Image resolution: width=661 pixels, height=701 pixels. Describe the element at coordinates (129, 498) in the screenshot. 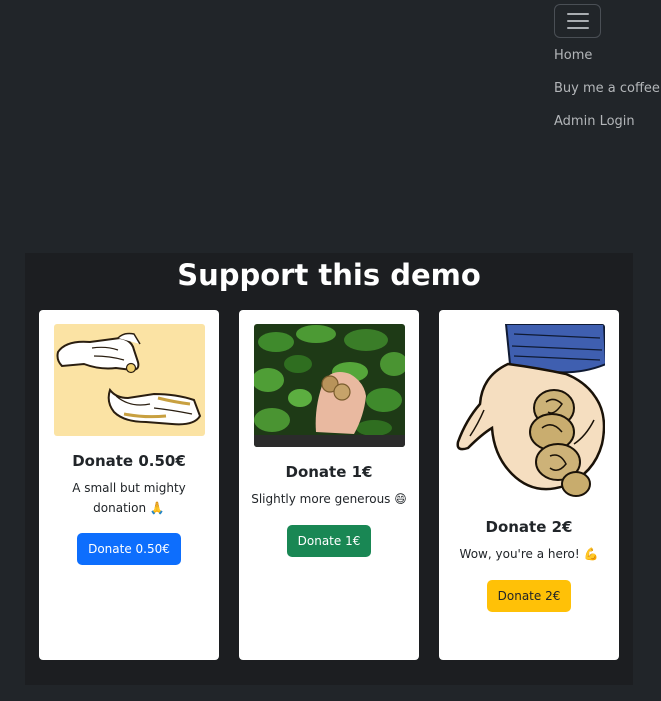

I see `card-text: A small but mighty donation 🙏` at that location.